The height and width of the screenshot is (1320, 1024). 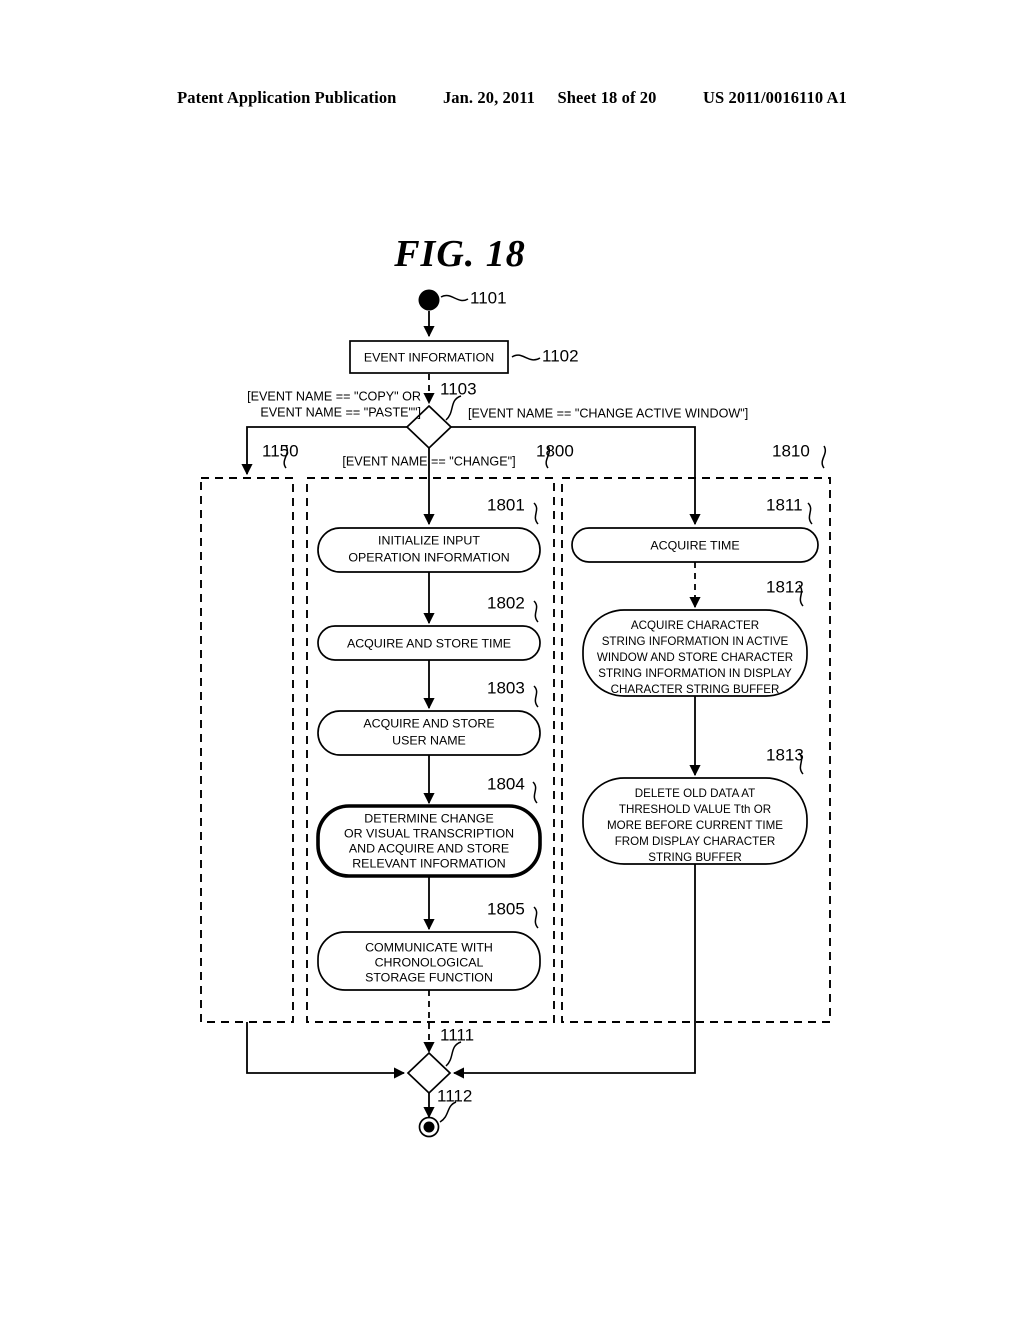 I want to click on start-node, so click(x=429, y=300).